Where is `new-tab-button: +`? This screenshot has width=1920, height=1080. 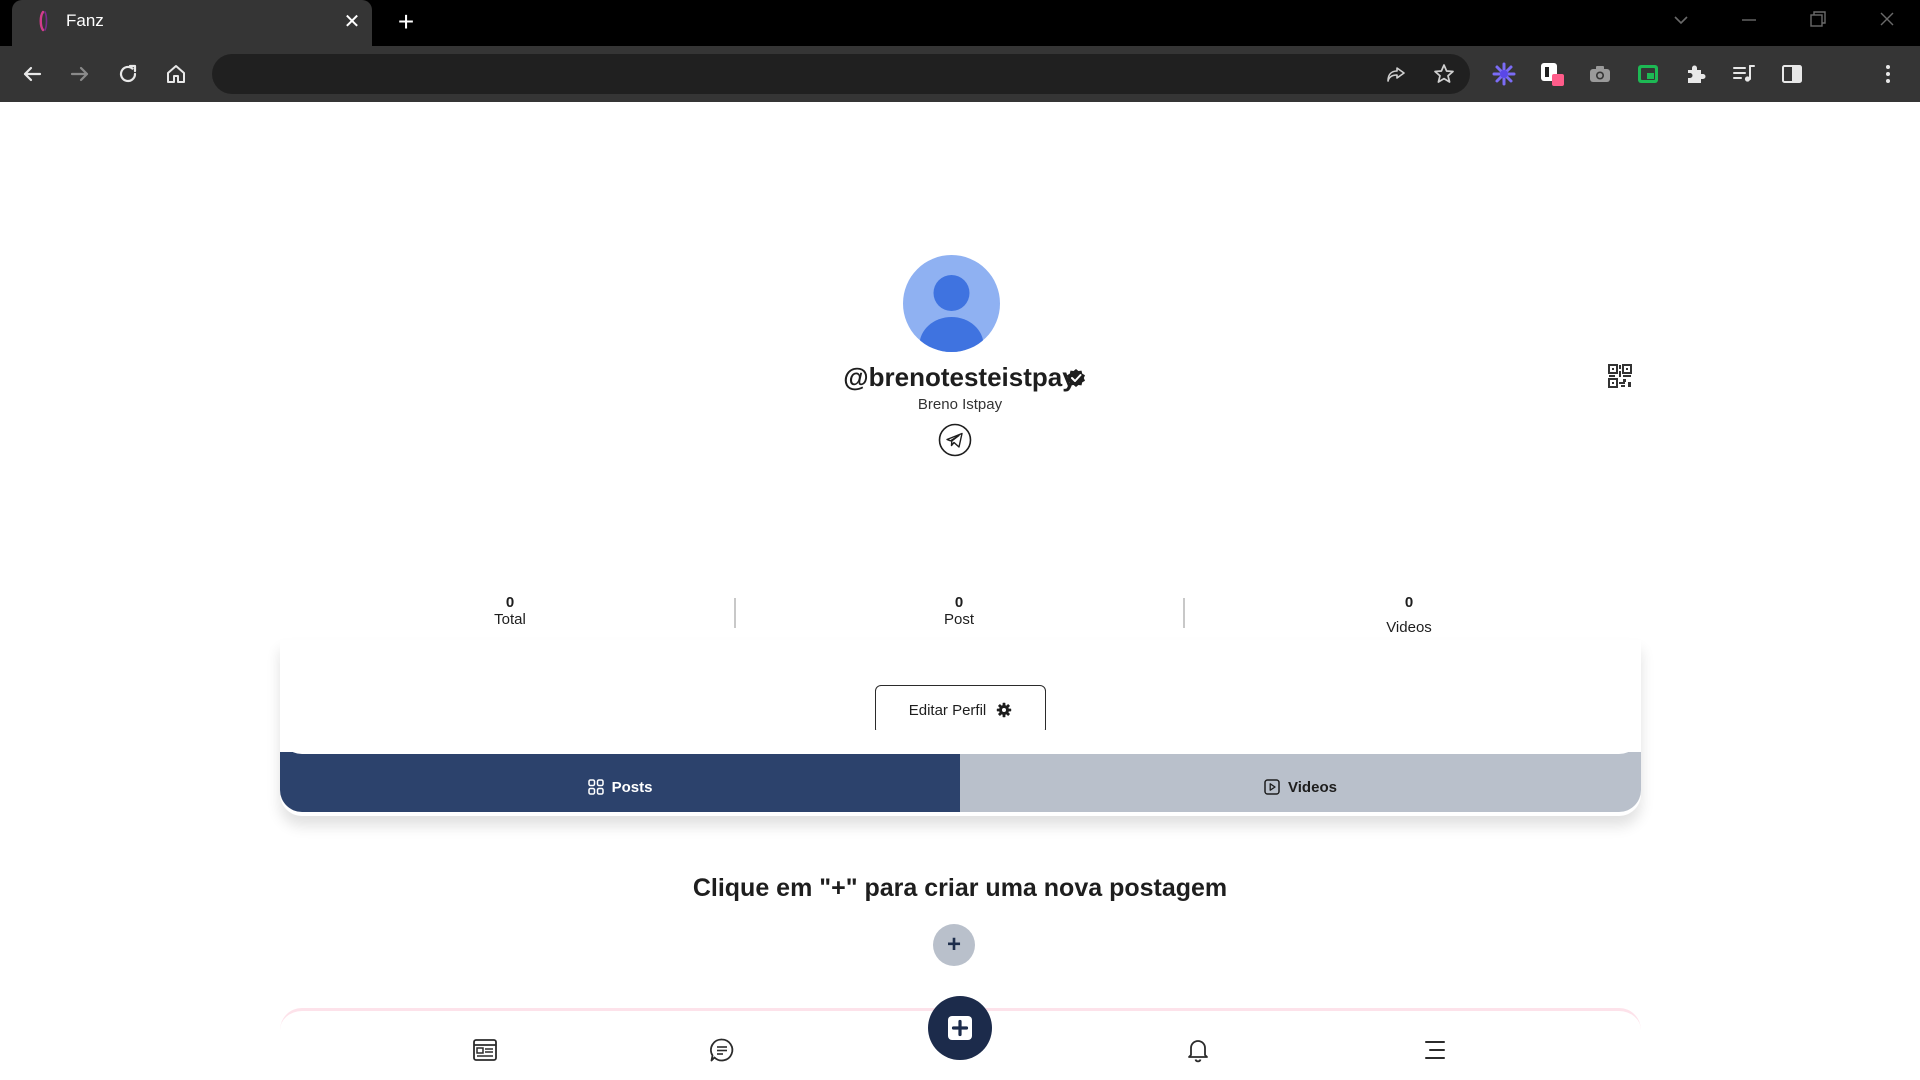 new-tab-button: + is located at coordinates (406, 22).